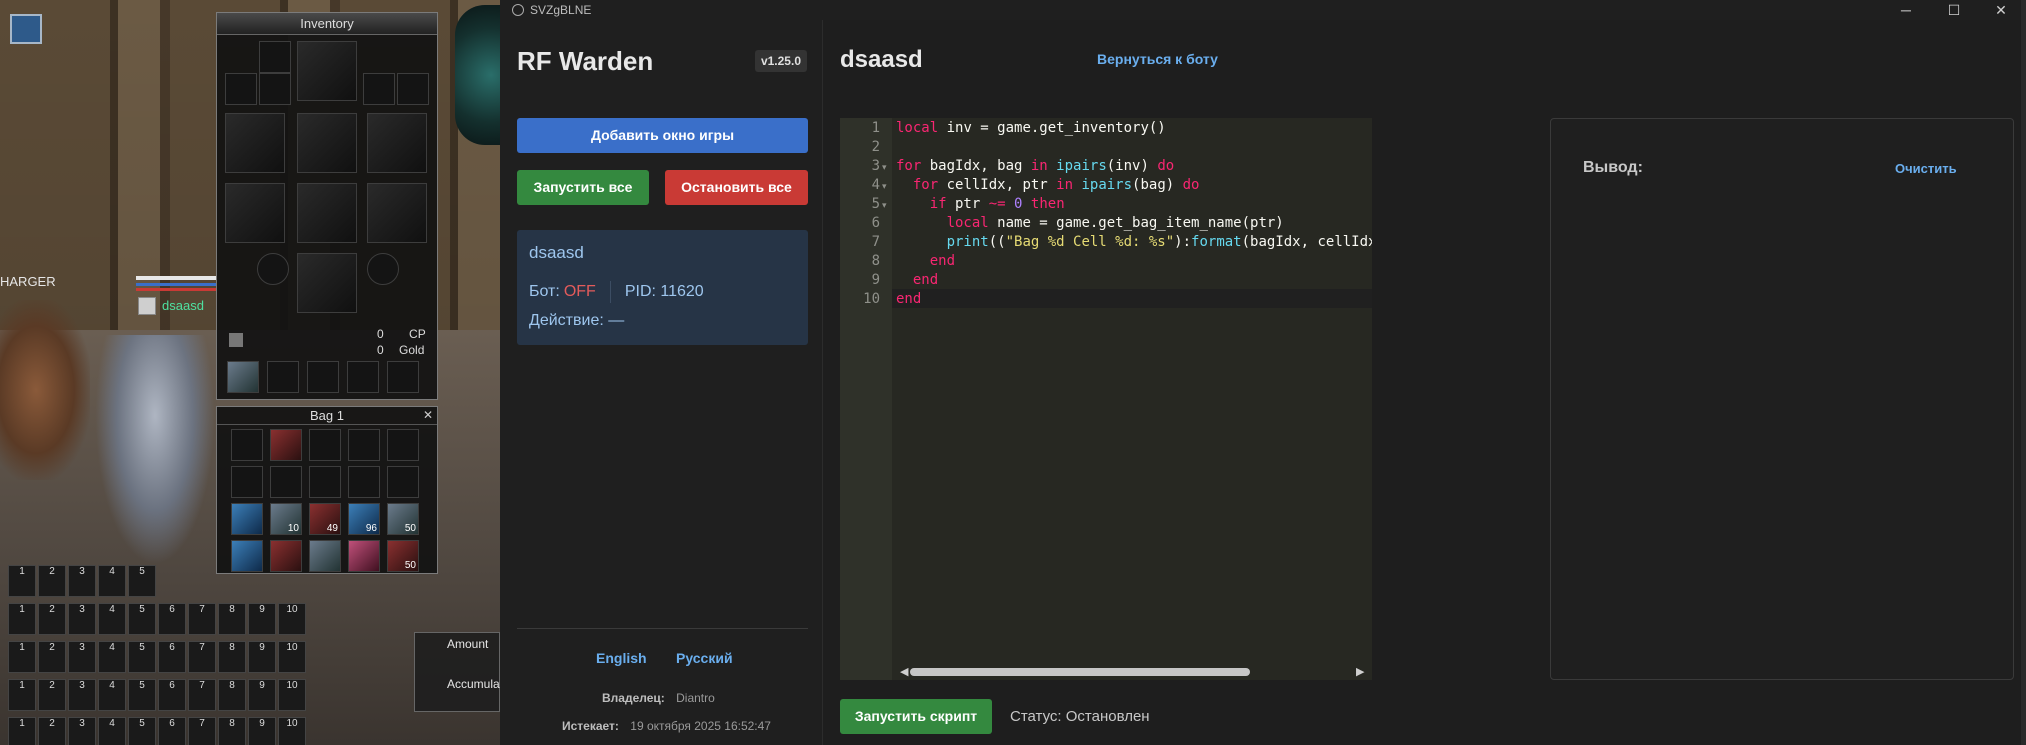 This screenshot has height=745, width=2026. I want to click on equip-slot-shield, so click(397, 143).